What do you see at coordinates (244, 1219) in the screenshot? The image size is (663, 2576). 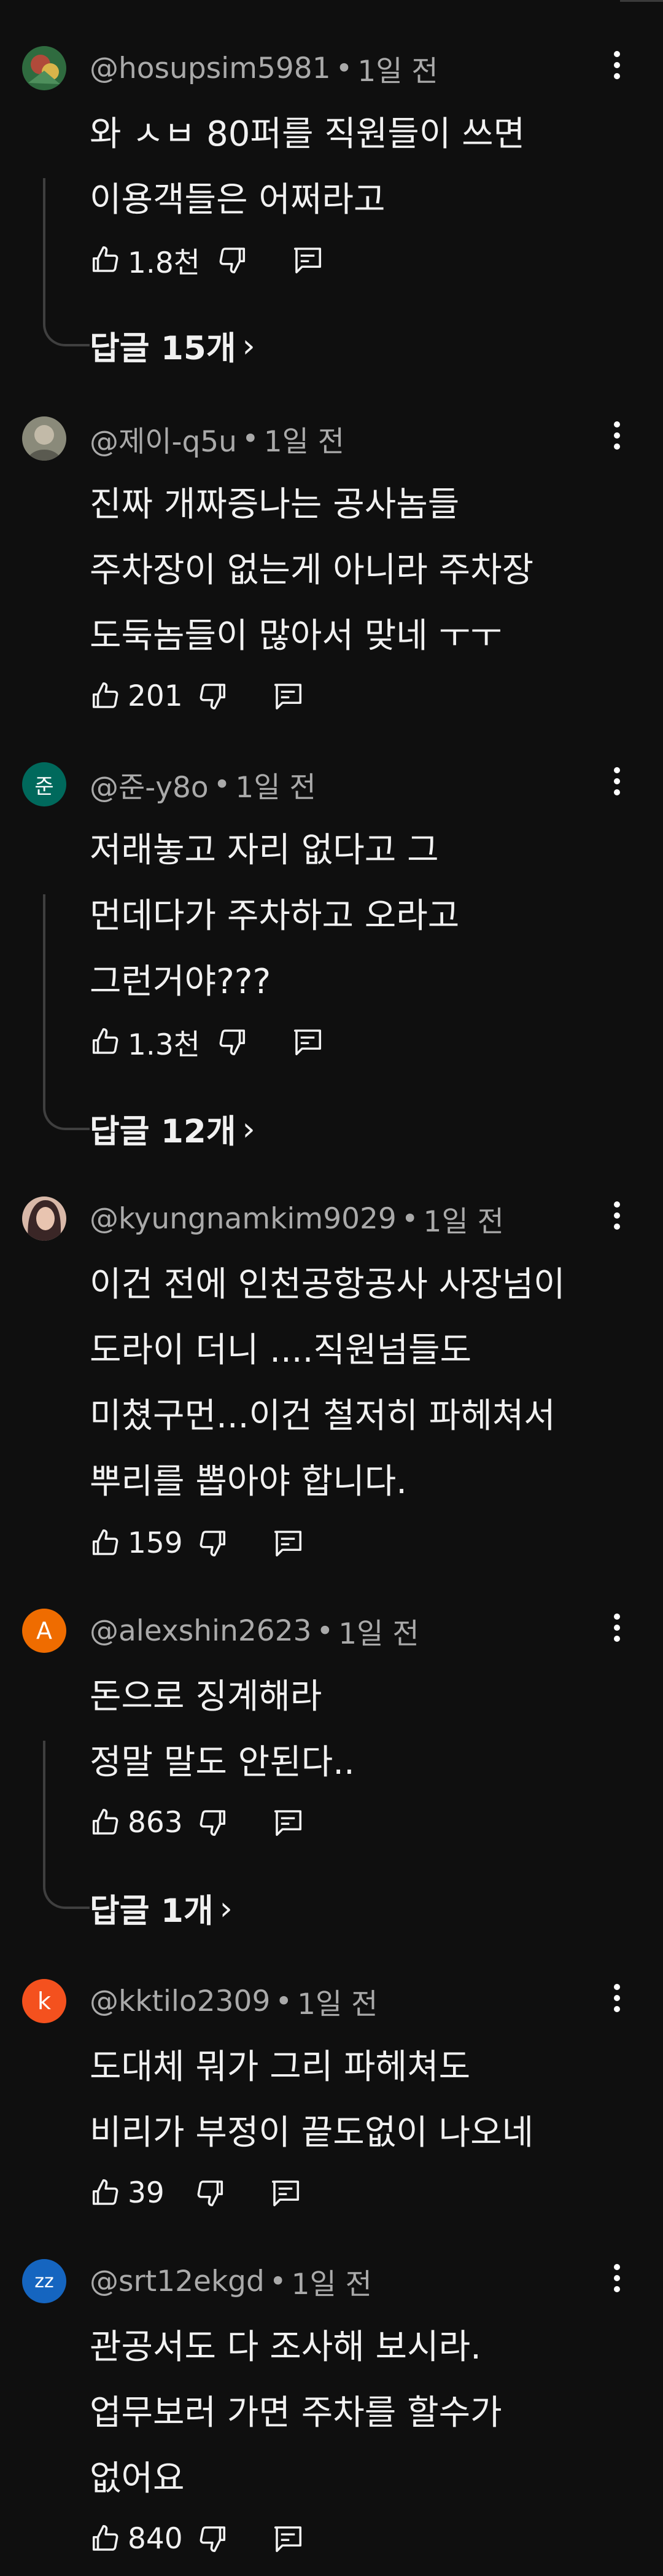 I see `comment-author: @kyungnamkim9029` at bounding box center [244, 1219].